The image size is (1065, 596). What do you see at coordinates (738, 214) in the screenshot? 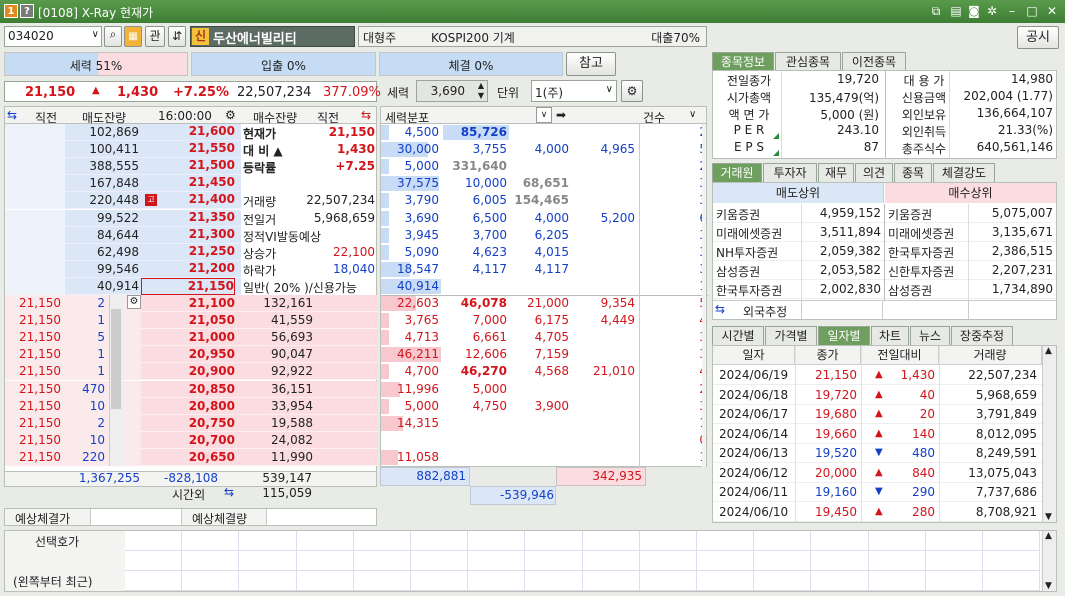
I see `broker-sell-name: 키움증권` at bounding box center [738, 214].